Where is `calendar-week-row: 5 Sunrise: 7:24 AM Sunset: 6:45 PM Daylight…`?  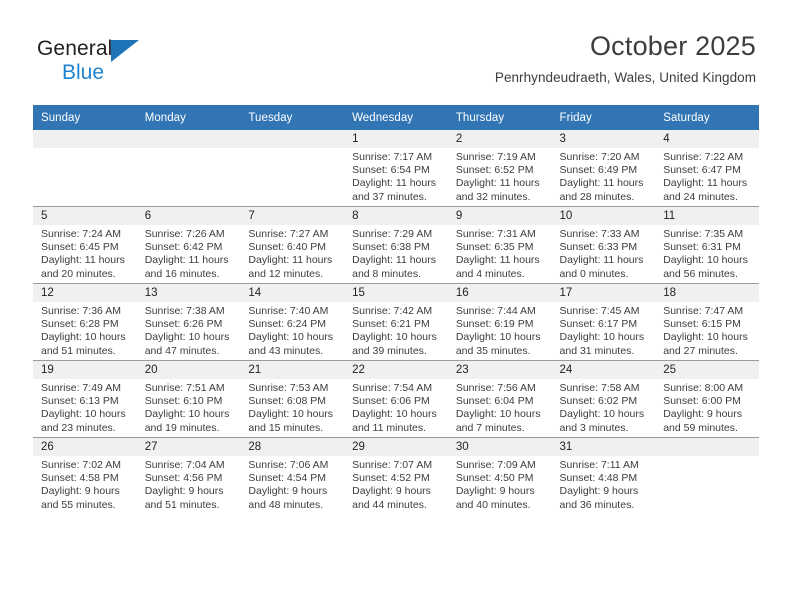 calendar-week-row: 5 Sunrise: 7:24 AM Sunset: 6:45 PM Daylight… is located at coordinates (396, 245).